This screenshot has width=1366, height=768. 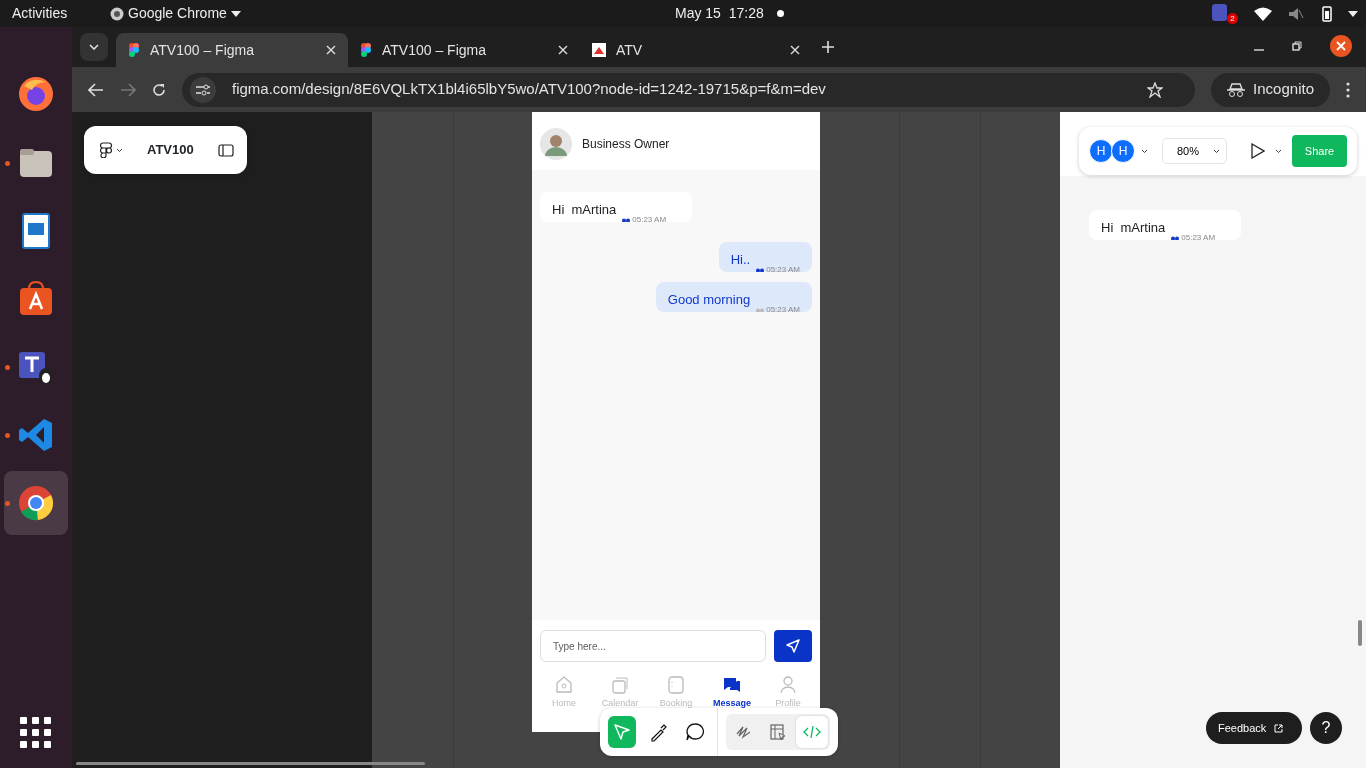 I want to click on contact-name: Business Owner, so click(x=626, y=144).